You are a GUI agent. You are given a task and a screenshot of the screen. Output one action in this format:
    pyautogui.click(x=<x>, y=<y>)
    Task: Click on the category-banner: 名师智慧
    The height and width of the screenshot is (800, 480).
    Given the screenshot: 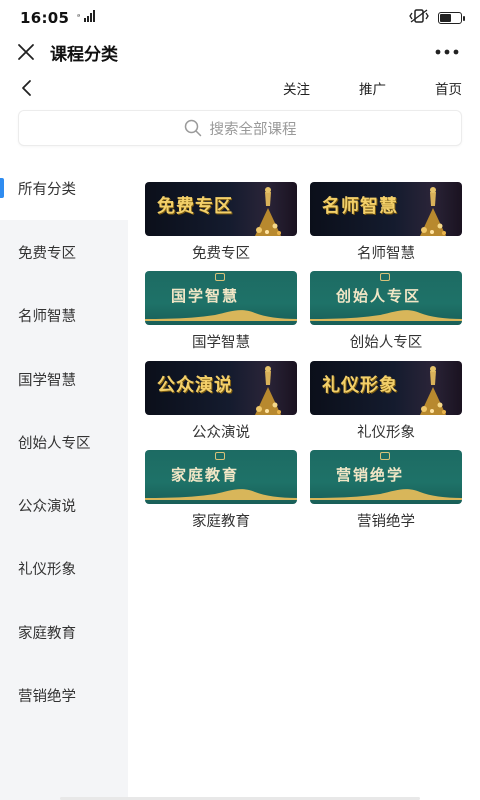 What is the action you would take?
    pyautogui.click(x=386, y=209)
    